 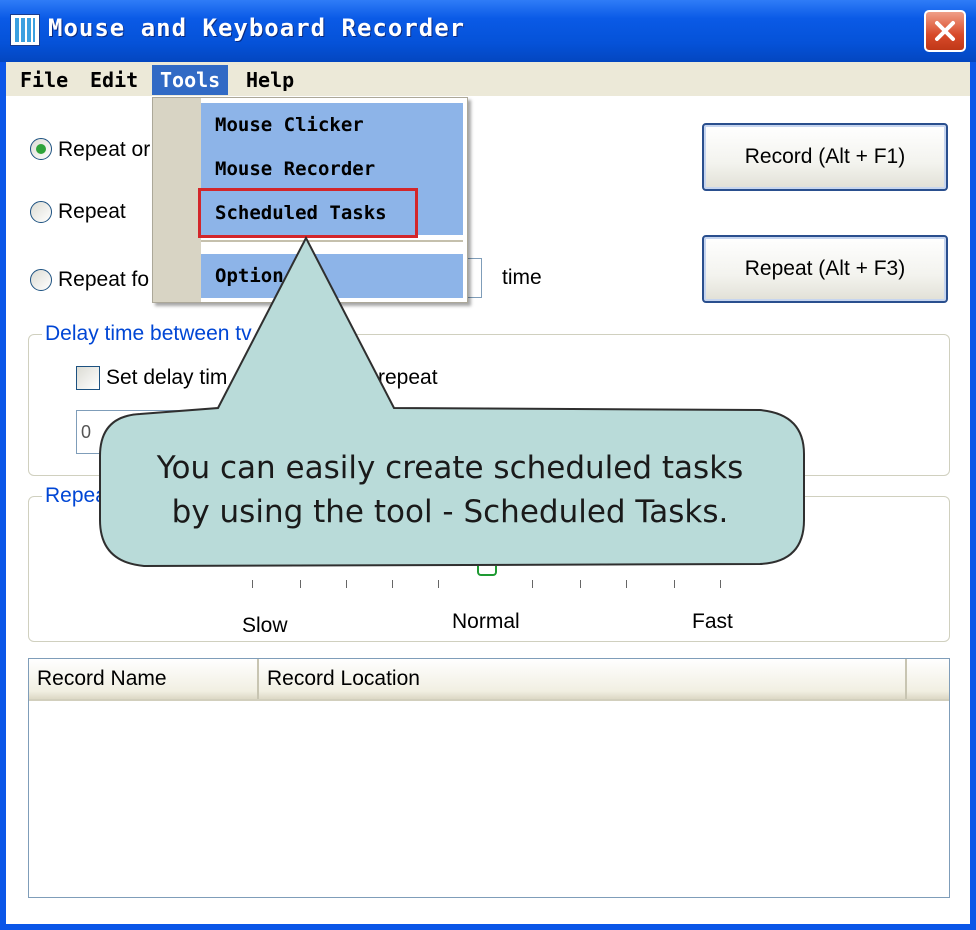 I want to click on menu-tools: Tools, so click(x=190, y=80).